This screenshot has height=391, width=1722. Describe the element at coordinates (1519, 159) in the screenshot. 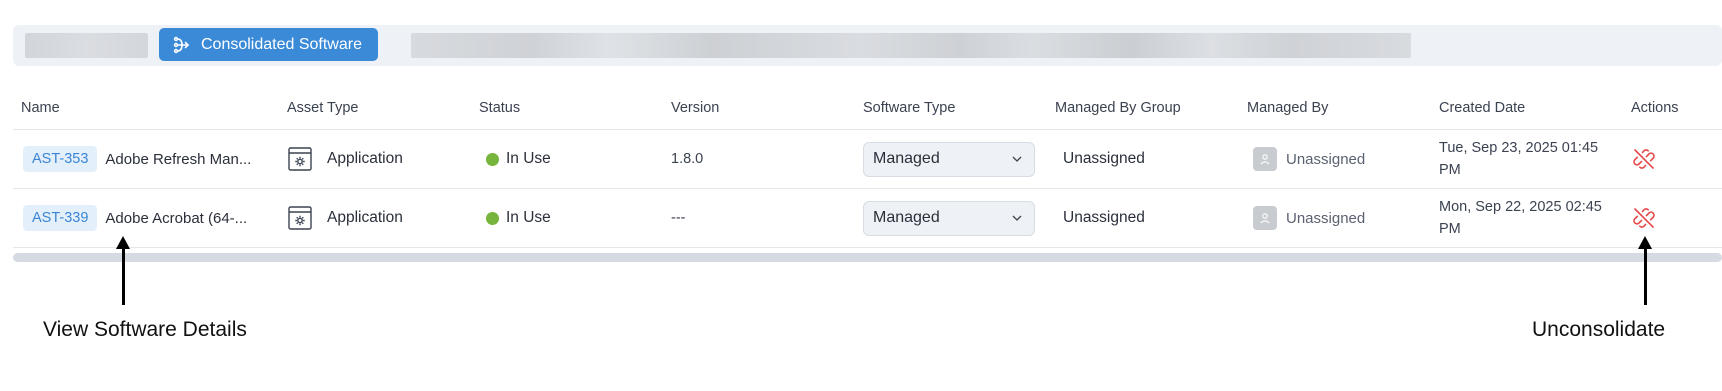

I see `created-date-value: Tue, Sep 23, 2025 01:45 PM` at that location.